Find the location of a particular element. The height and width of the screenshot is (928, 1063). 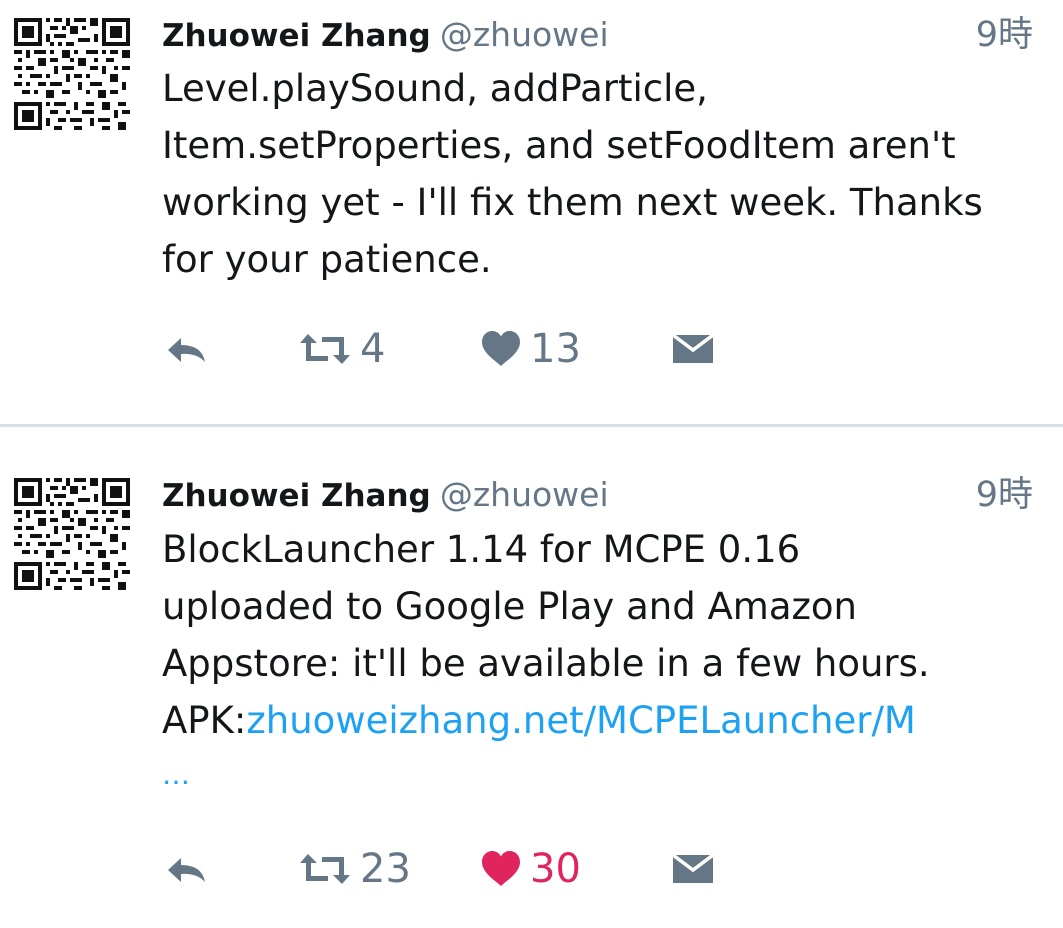

retweet-button: 23 is located at coordinates (354, 869).